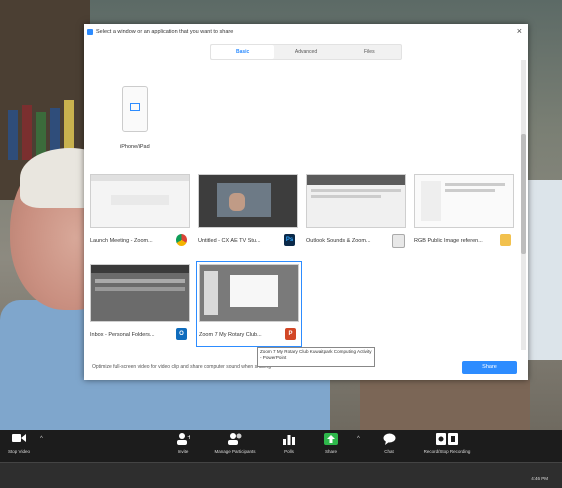 Image resolution: width=562 pixels, height=488 pixels. What do you see at coordinates (289, 451) in the screenshot?
I see `toolbar-label: Polls` at bounding box center [289, 451].